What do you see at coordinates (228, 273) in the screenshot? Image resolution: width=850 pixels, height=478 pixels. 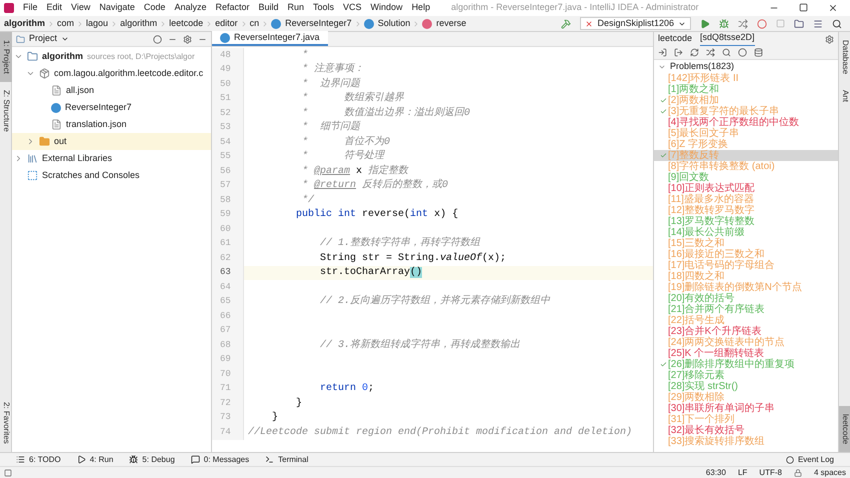 I see `line-number: 63` at bounding box center [228, 273].